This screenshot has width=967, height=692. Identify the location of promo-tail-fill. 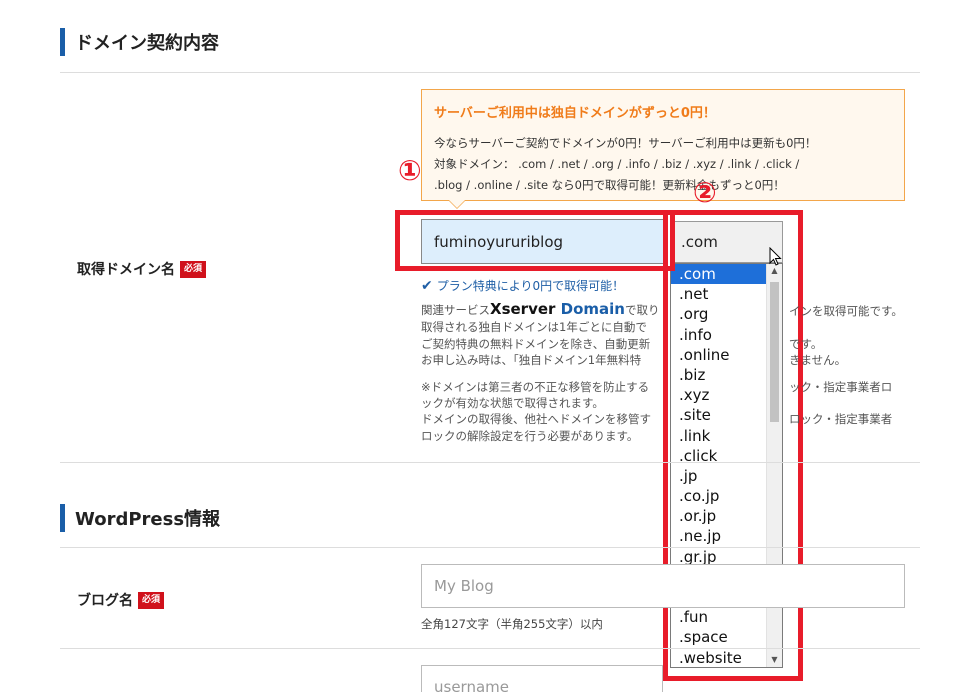
(457, 204).